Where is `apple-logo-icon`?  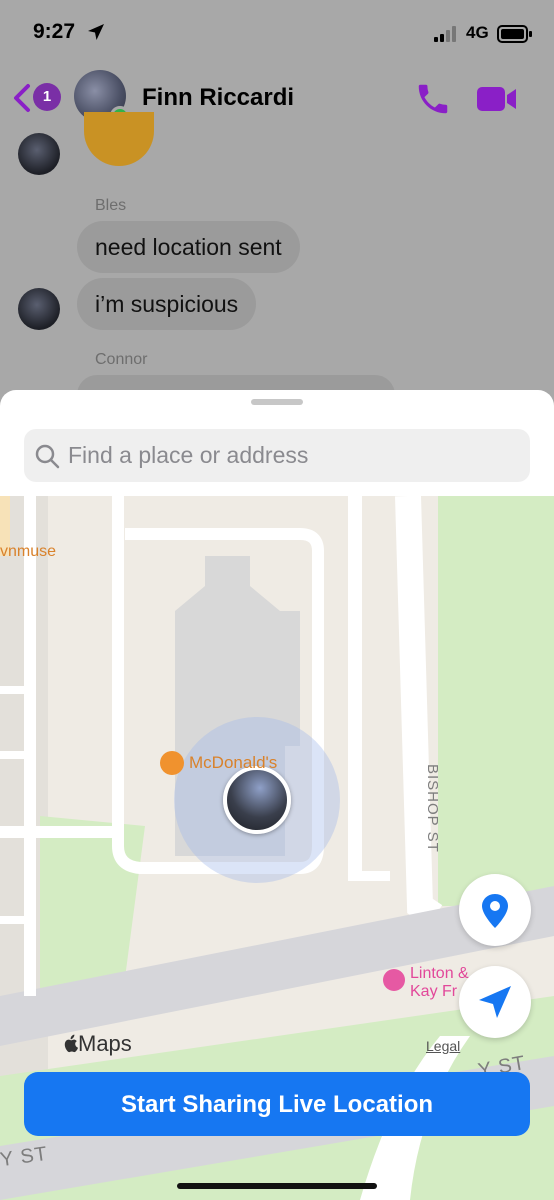
apple-logo-icon is located at coordinates (71, 1043).